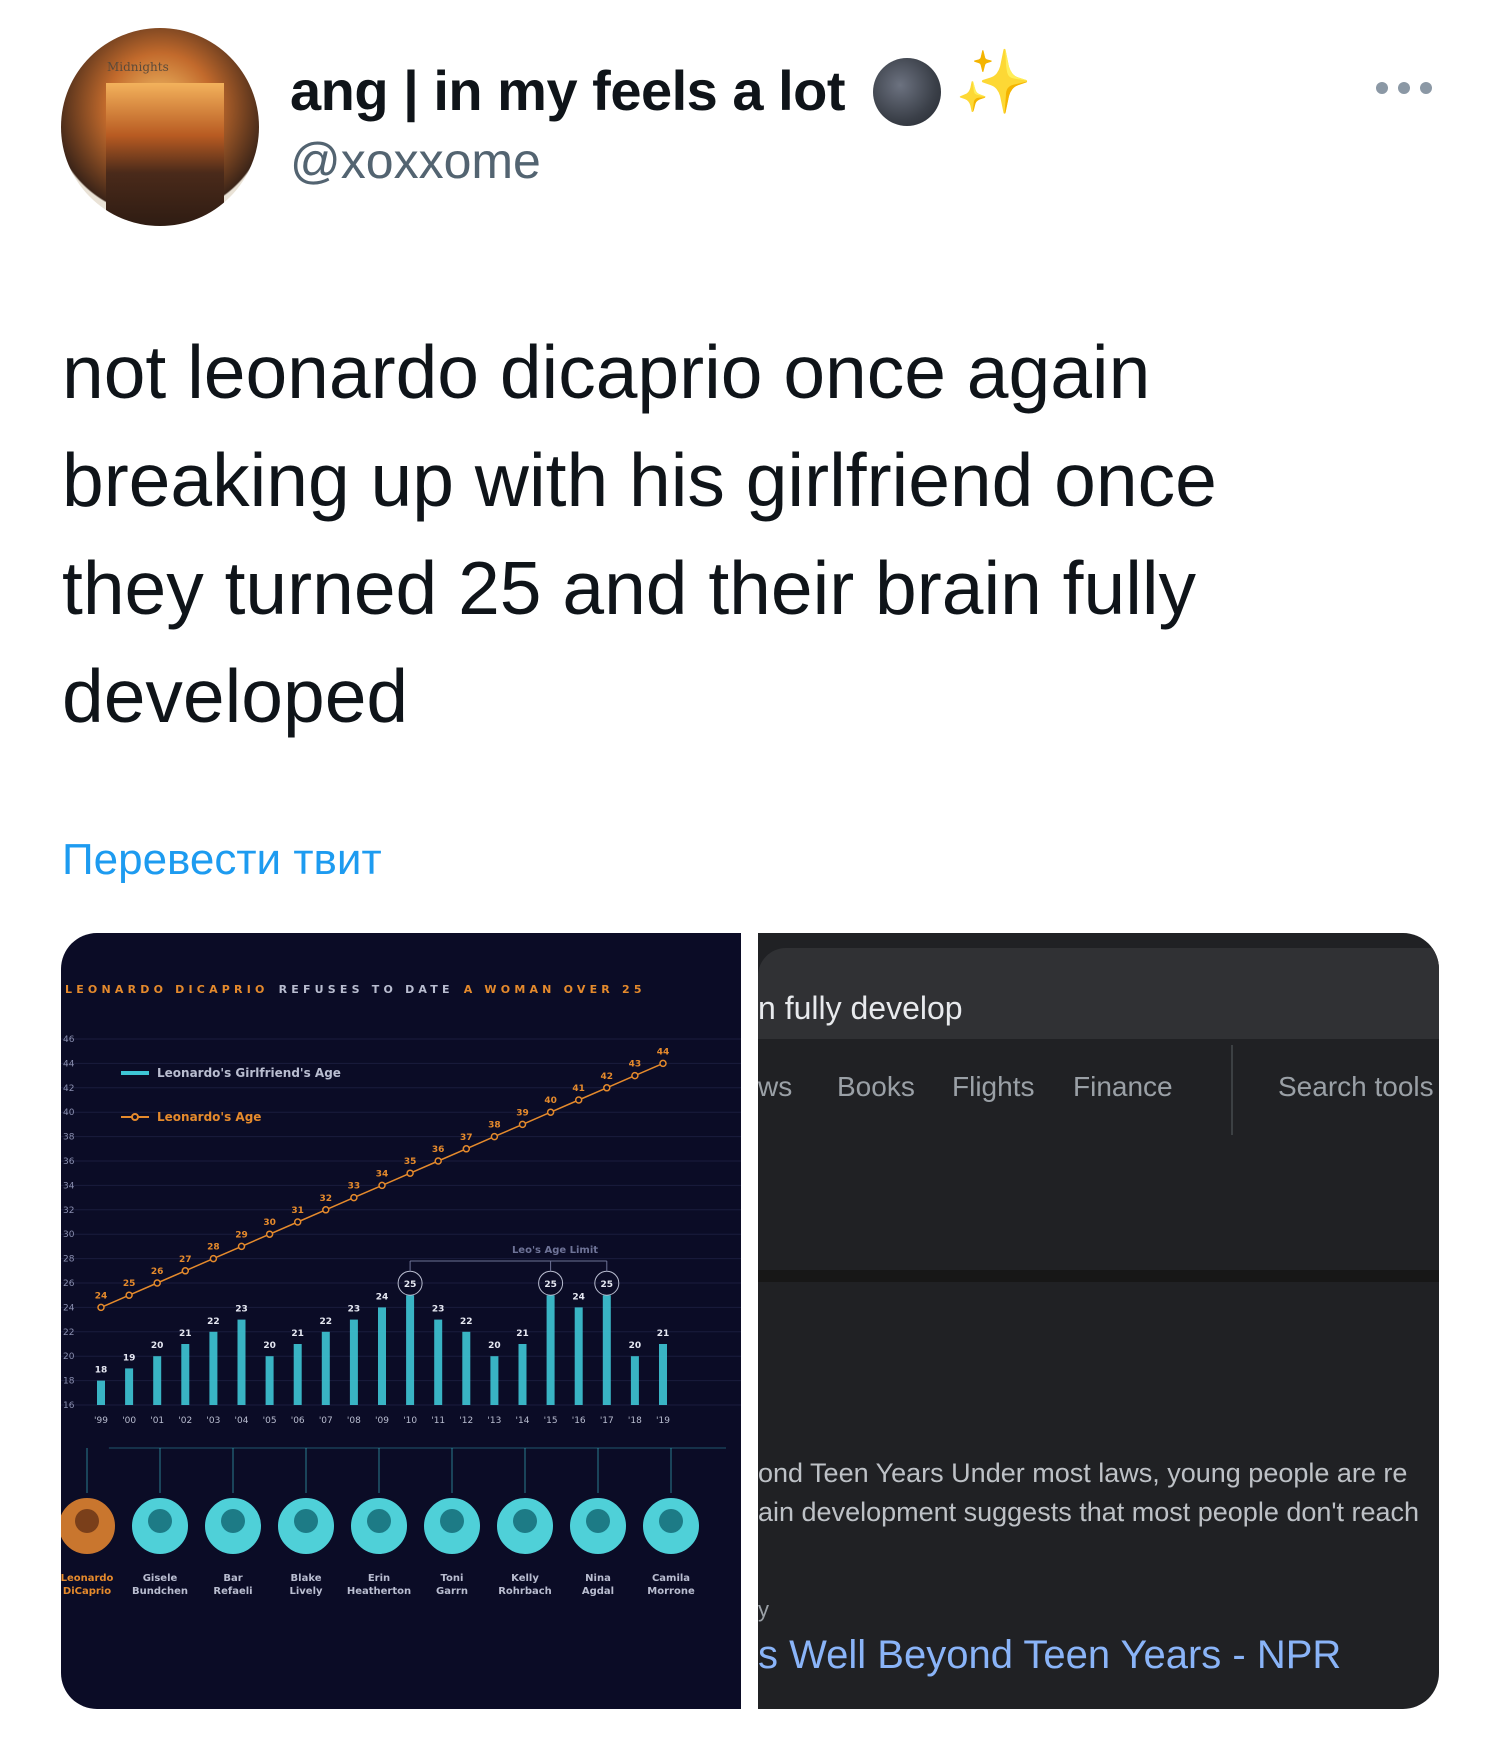  I want to click on person-first-name: Erin, so click(379, 1578).